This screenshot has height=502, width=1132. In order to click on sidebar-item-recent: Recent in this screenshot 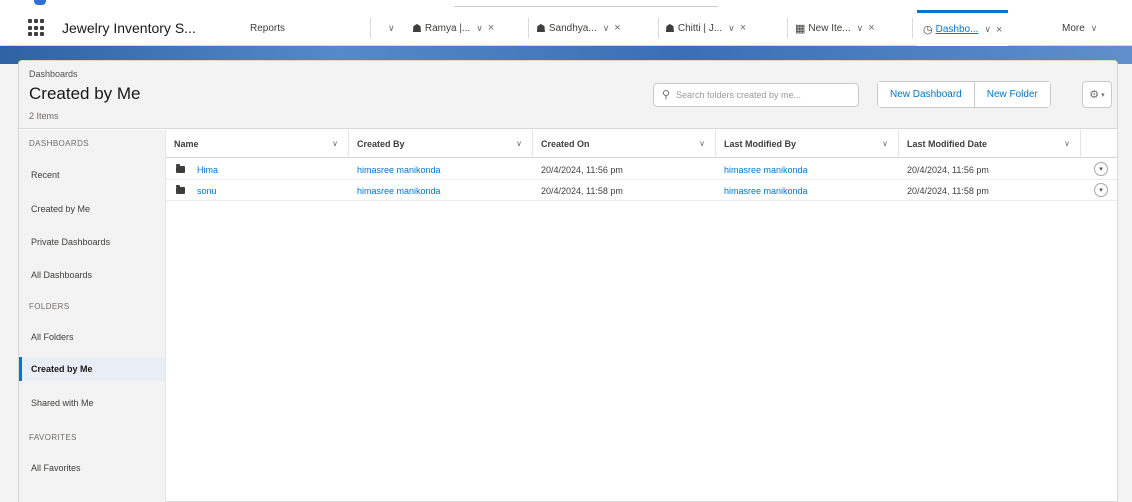, I will do `click(92, 175)`.